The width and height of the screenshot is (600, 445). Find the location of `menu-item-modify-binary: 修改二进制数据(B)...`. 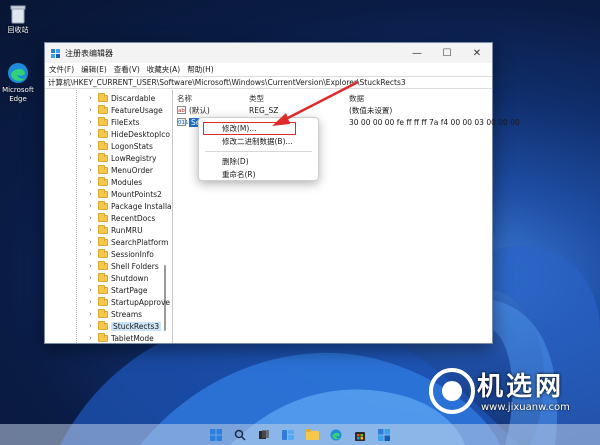

menu-item-modify-binary: 修改二进制数据(B)... is located at coordinates (258, 141).